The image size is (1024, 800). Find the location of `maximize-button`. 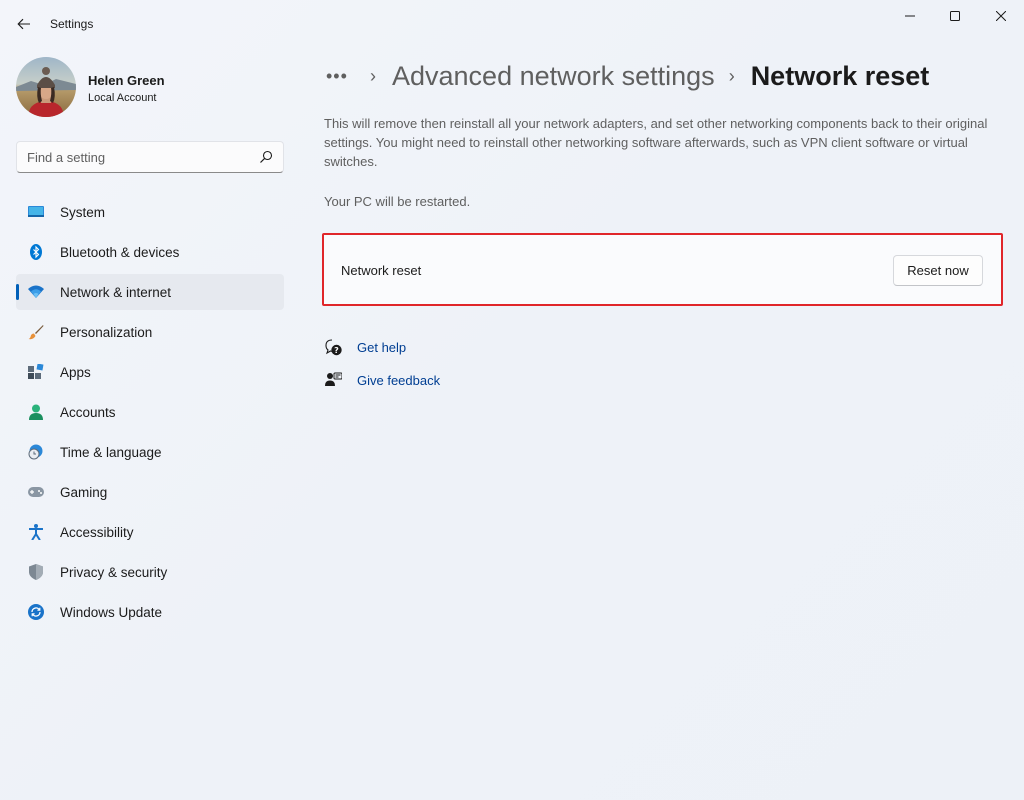

maximize-button is located at coordinates (955, 16).